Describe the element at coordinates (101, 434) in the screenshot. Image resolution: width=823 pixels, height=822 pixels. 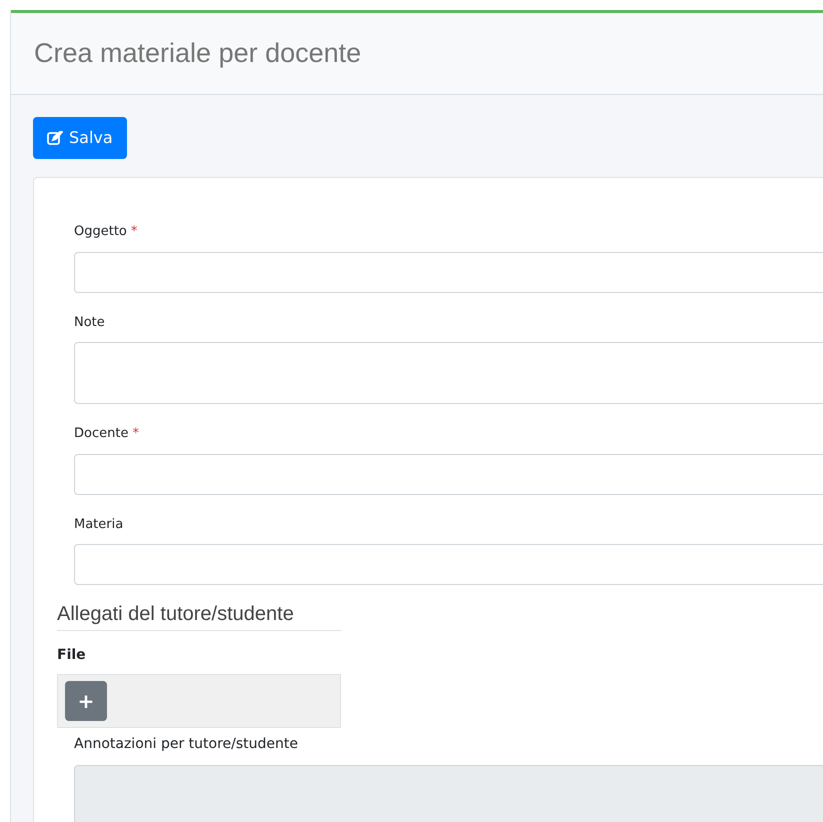
I see `field-label: Docente` at that location.